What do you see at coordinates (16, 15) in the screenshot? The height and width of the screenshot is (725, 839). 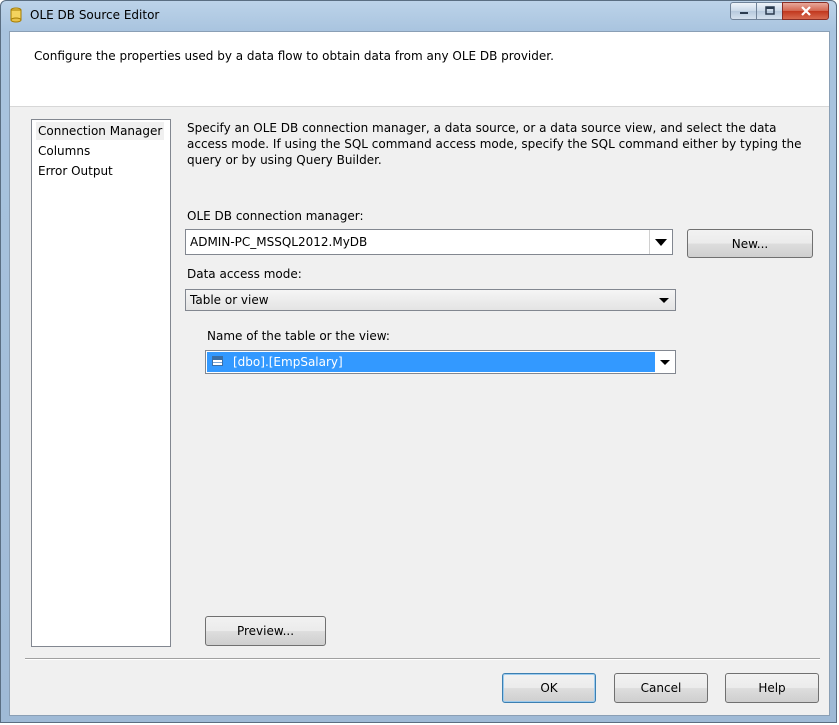 I see `ssis-source-icon` at bounding box center [16, 15].